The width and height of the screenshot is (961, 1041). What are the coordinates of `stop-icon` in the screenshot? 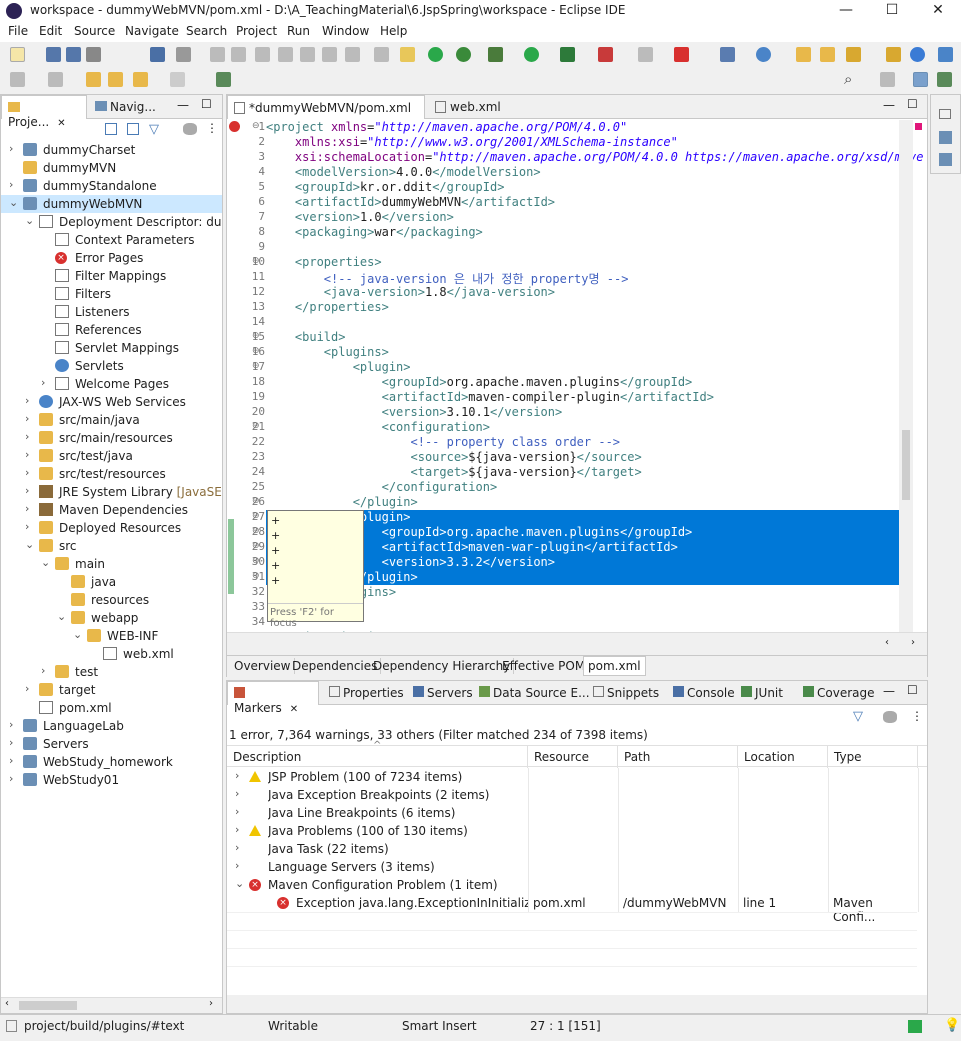 It's located at (645, 54).